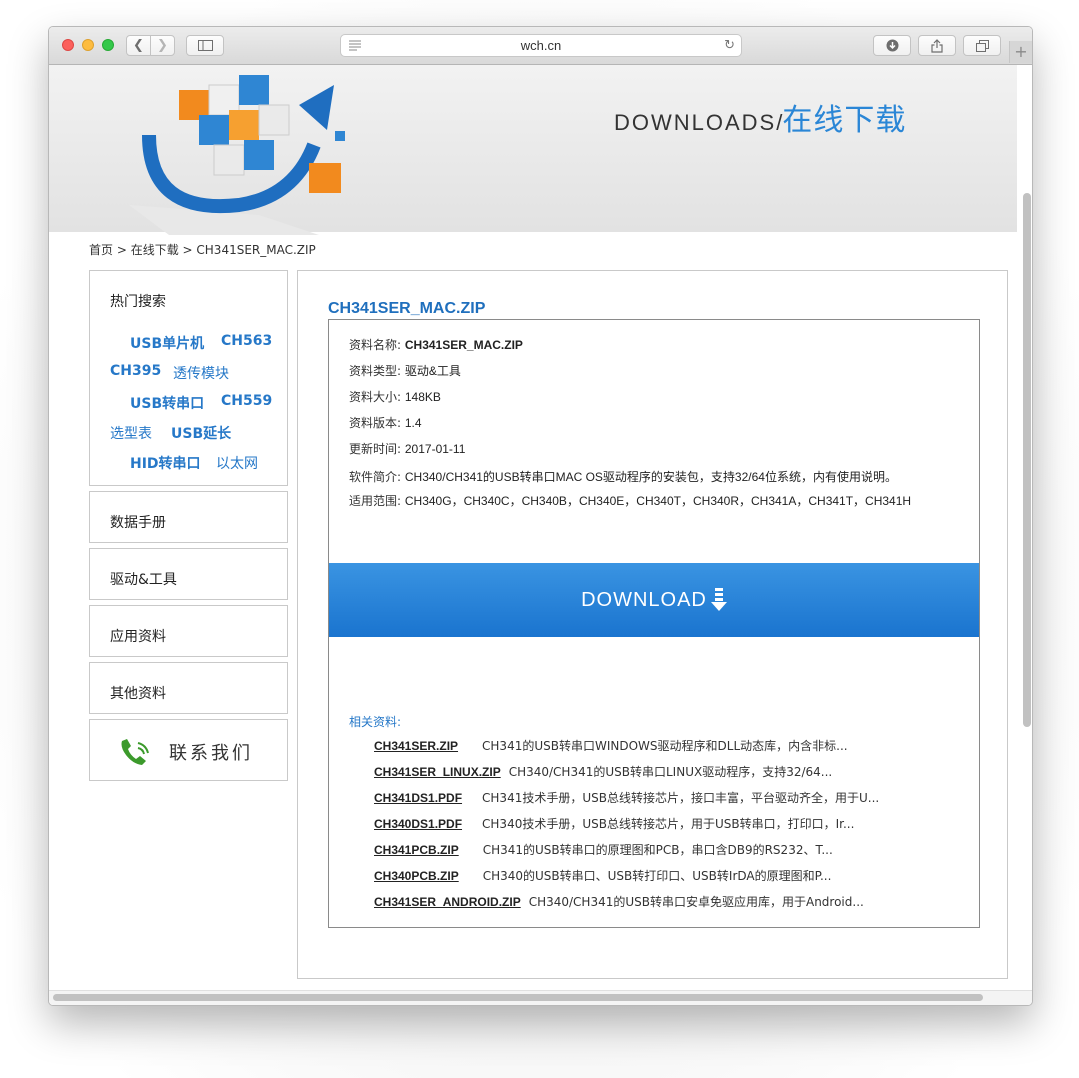 The width and height of the screenshot is (1079, 1078). What do you see at coordinates (375, 397) in the screenshot?
I see `info-label: 资料大小:` at bounding box center [375, 397].